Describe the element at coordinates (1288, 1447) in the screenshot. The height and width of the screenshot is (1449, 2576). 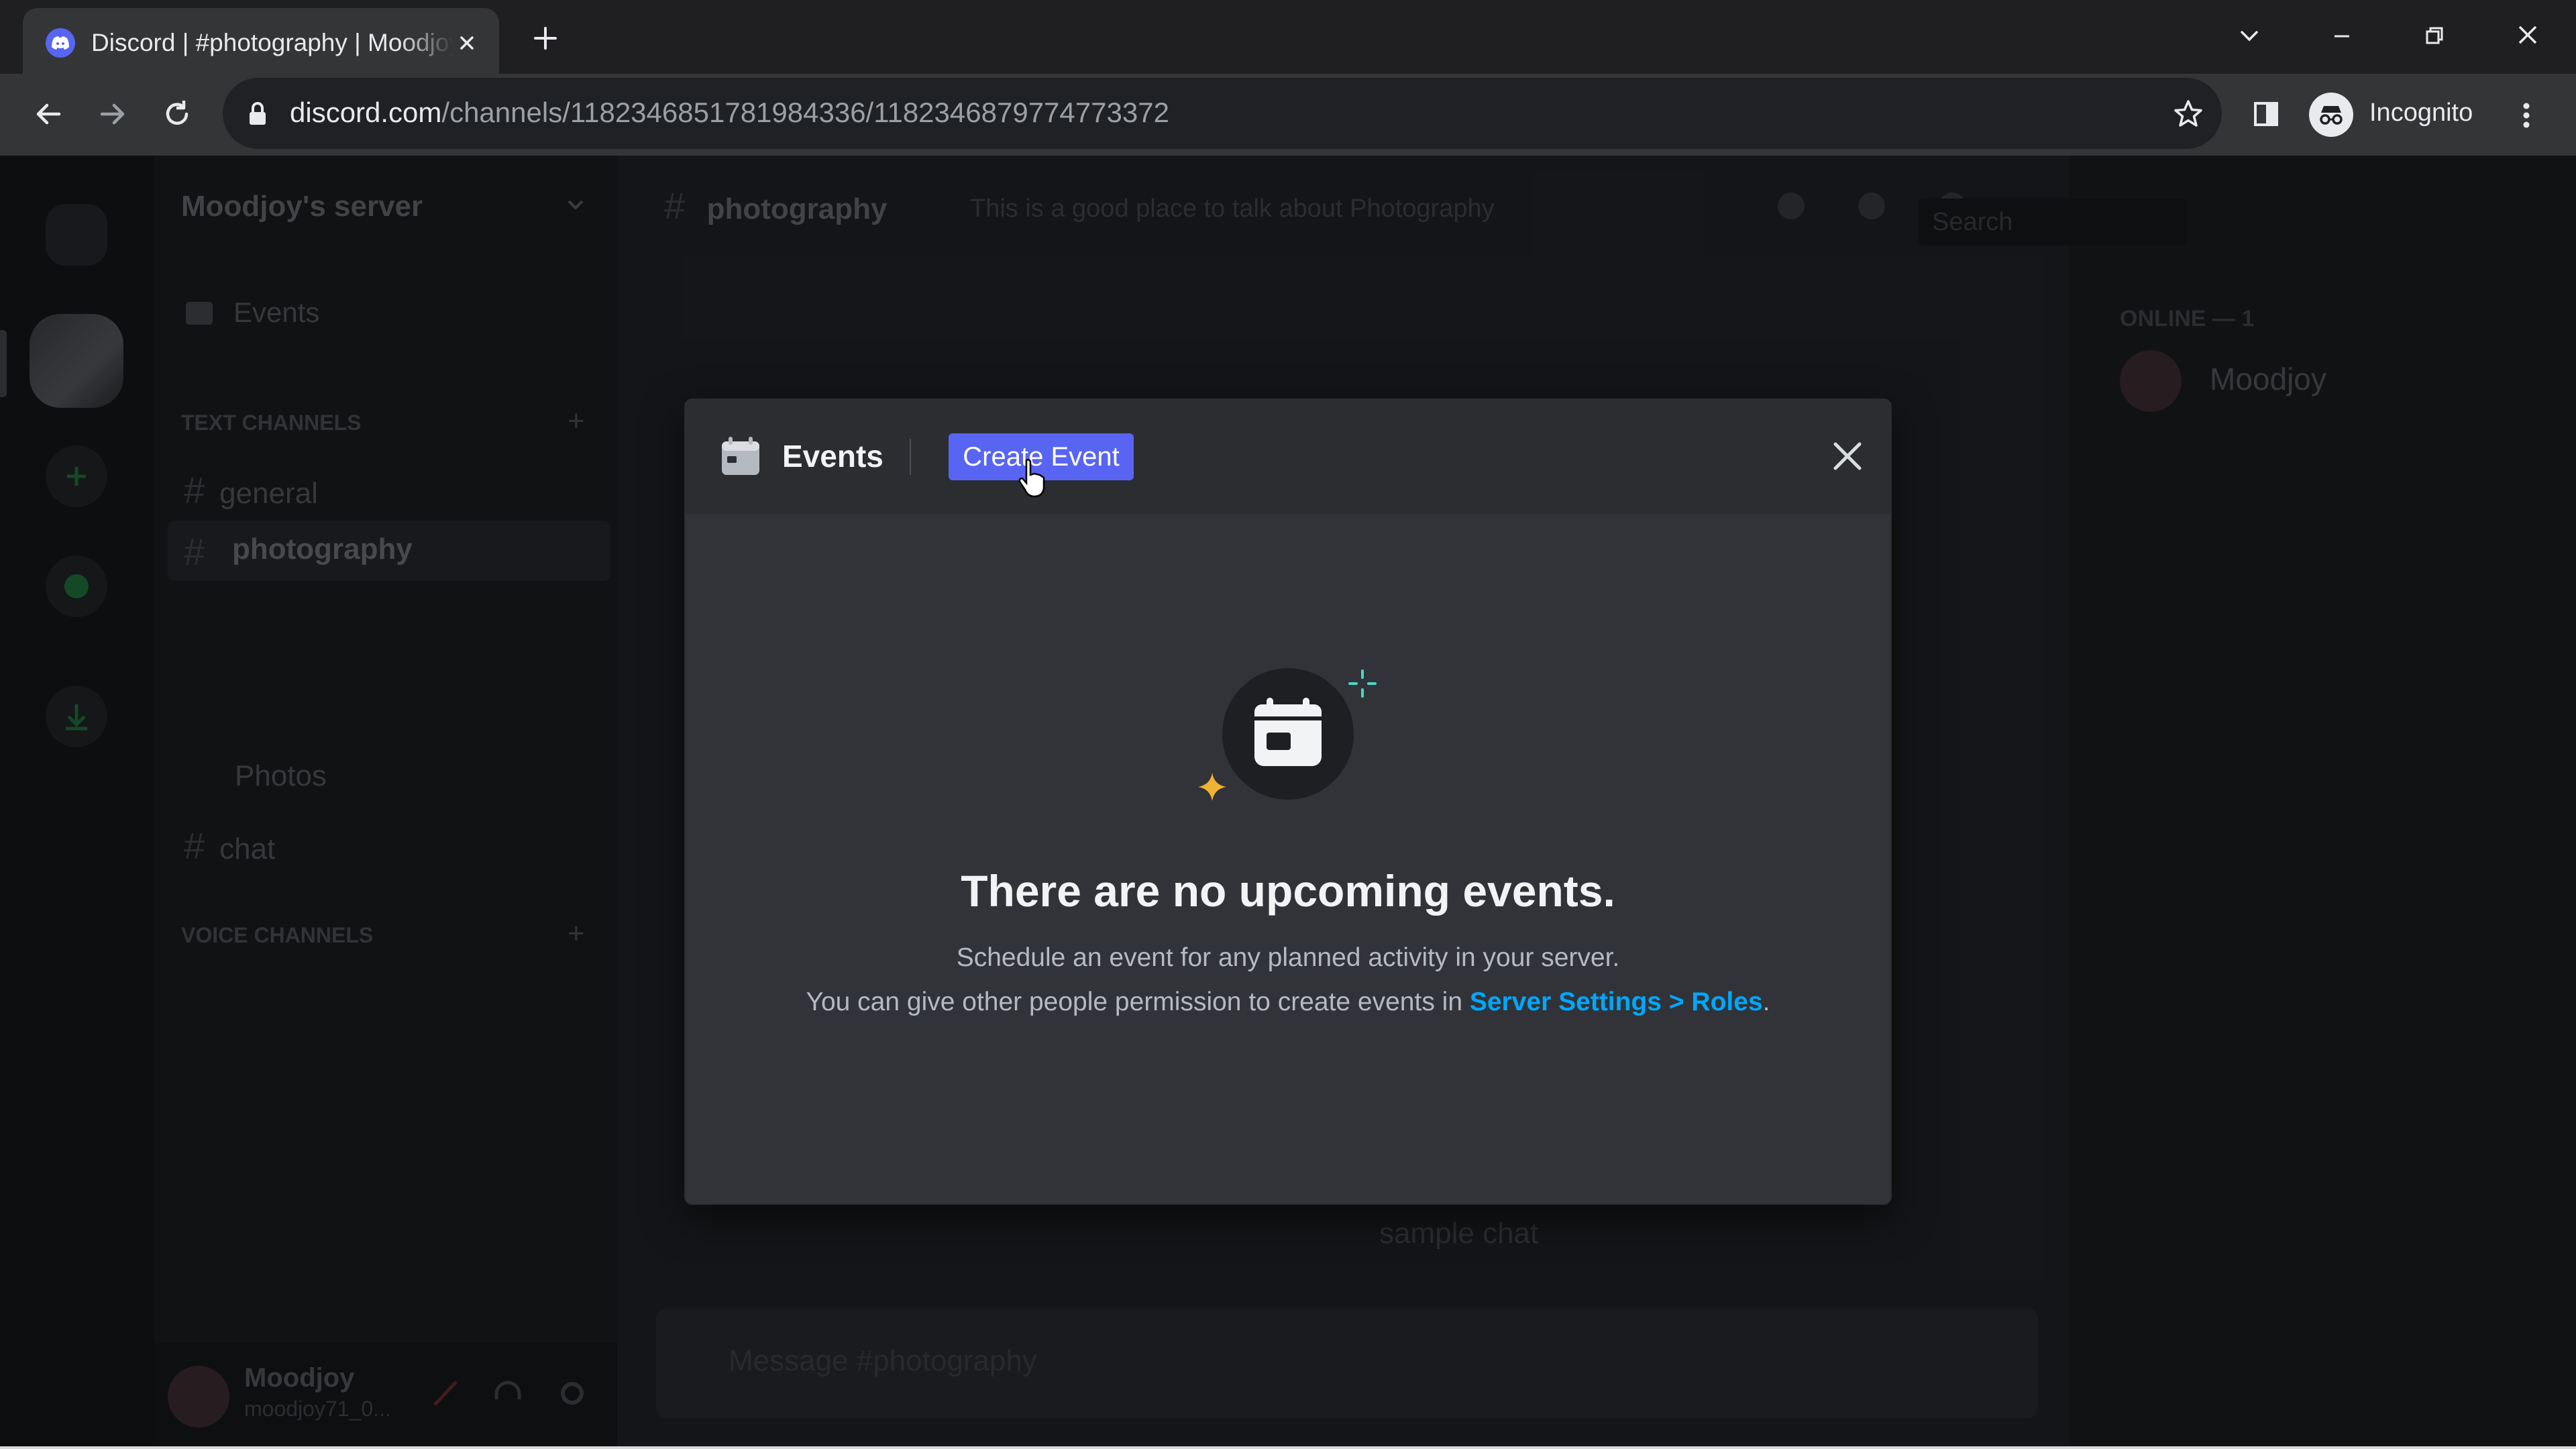
I see `screen-bottom-edge` at that location.